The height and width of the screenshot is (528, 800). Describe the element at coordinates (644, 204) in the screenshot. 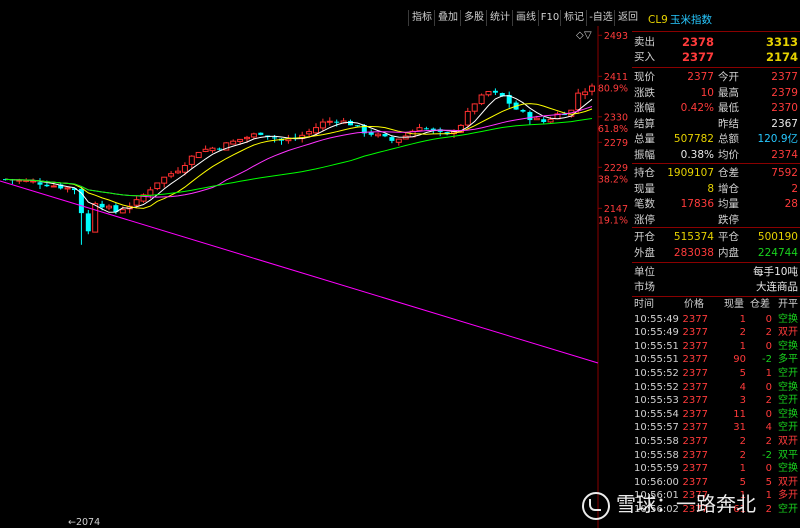

I see `position-label: 笔数` at that location.